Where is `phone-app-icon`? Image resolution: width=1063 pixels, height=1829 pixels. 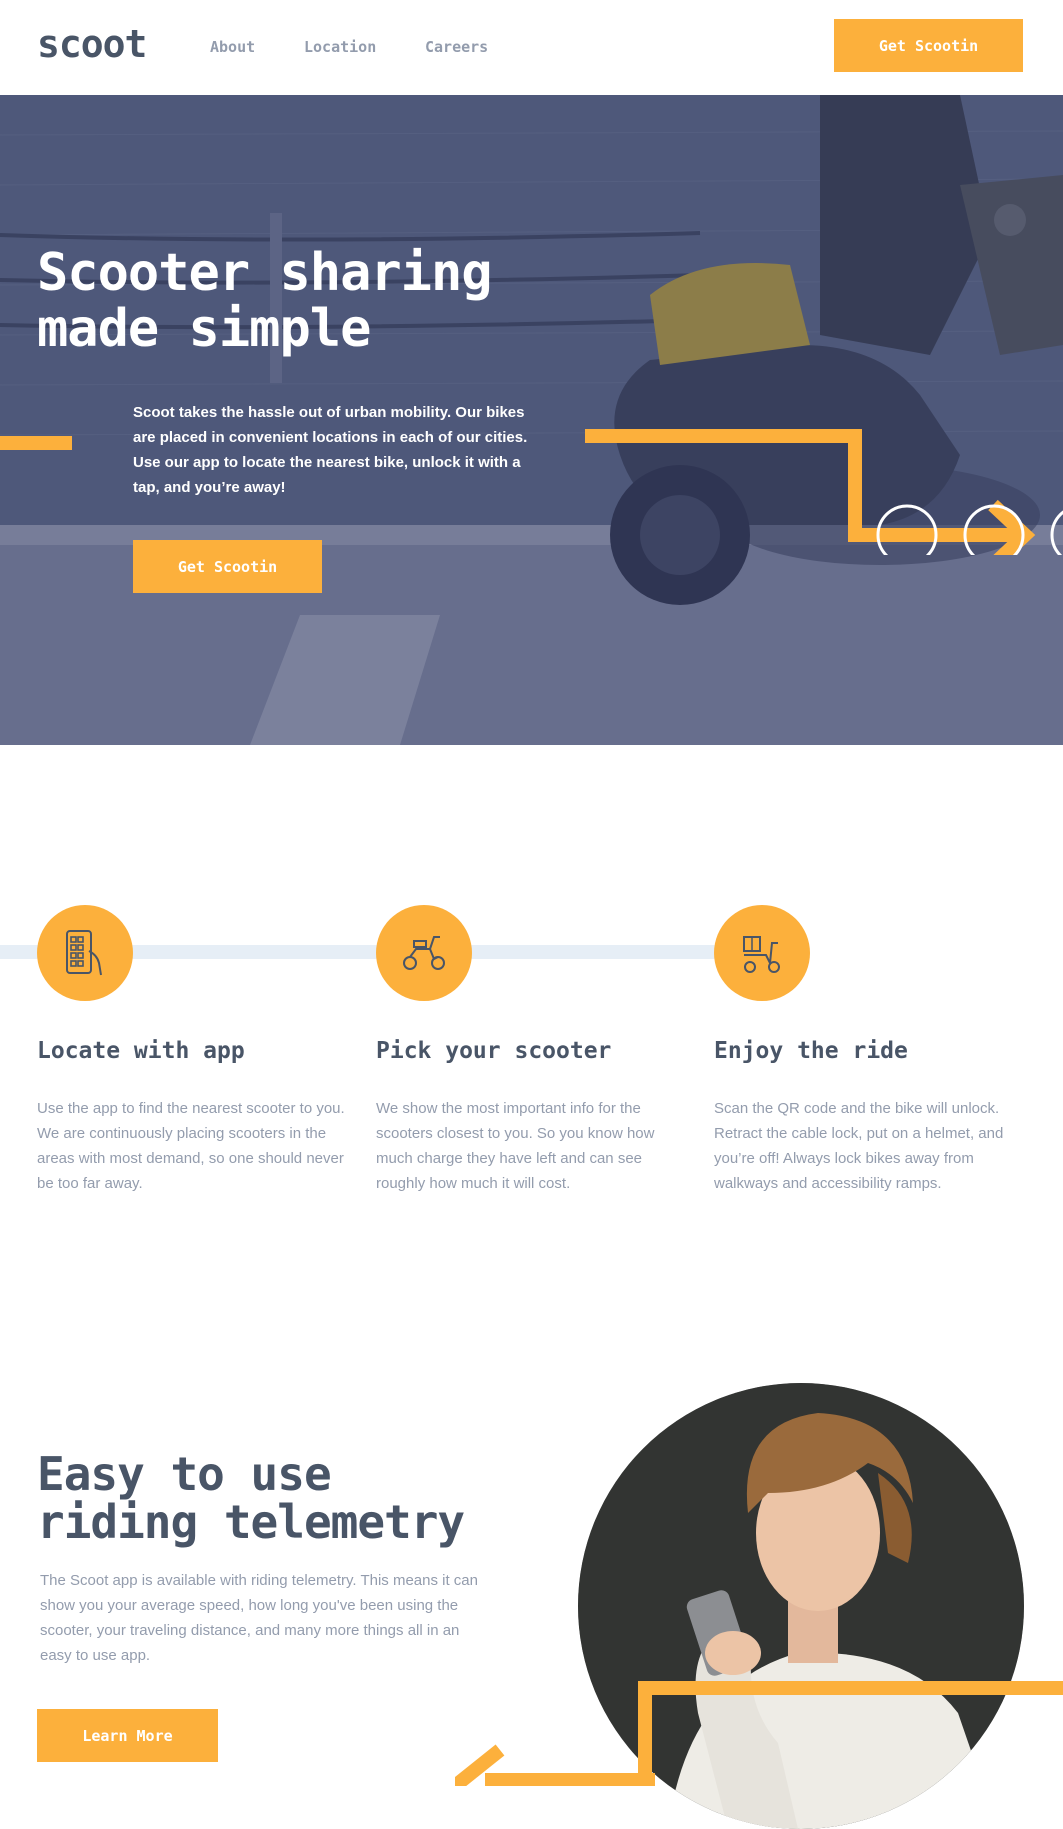 phone-app-icon is located at coordinates (84, 953).